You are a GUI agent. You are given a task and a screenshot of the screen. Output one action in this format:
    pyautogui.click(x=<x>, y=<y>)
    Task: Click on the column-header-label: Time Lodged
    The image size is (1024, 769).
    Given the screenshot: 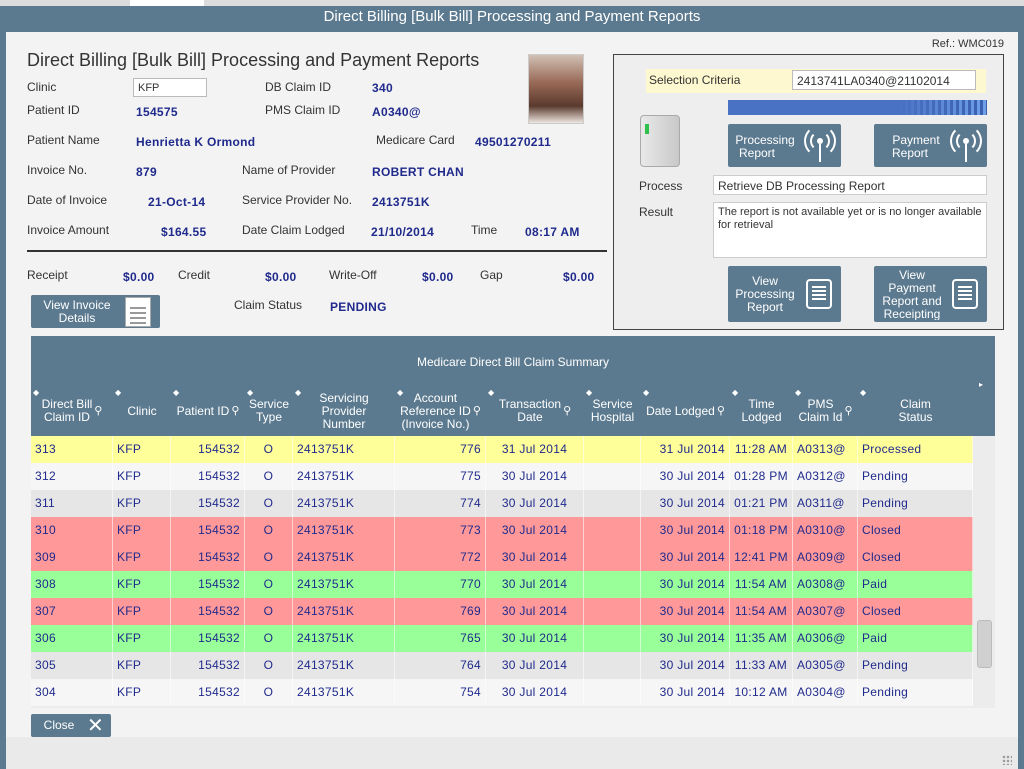 What is the action you would take?
    pyautogui.click(x=761, y=411)
    